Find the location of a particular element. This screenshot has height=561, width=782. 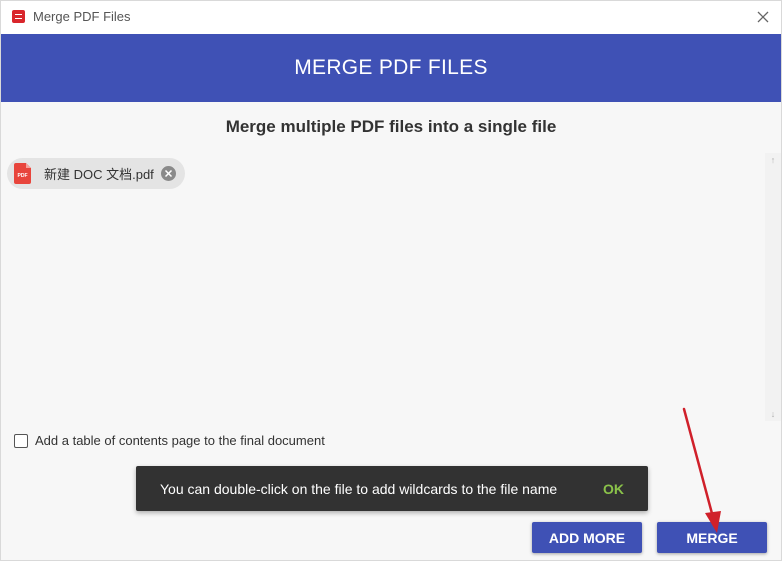

header-title: MERGE PDF FILES is located at coordinates (391, 67).